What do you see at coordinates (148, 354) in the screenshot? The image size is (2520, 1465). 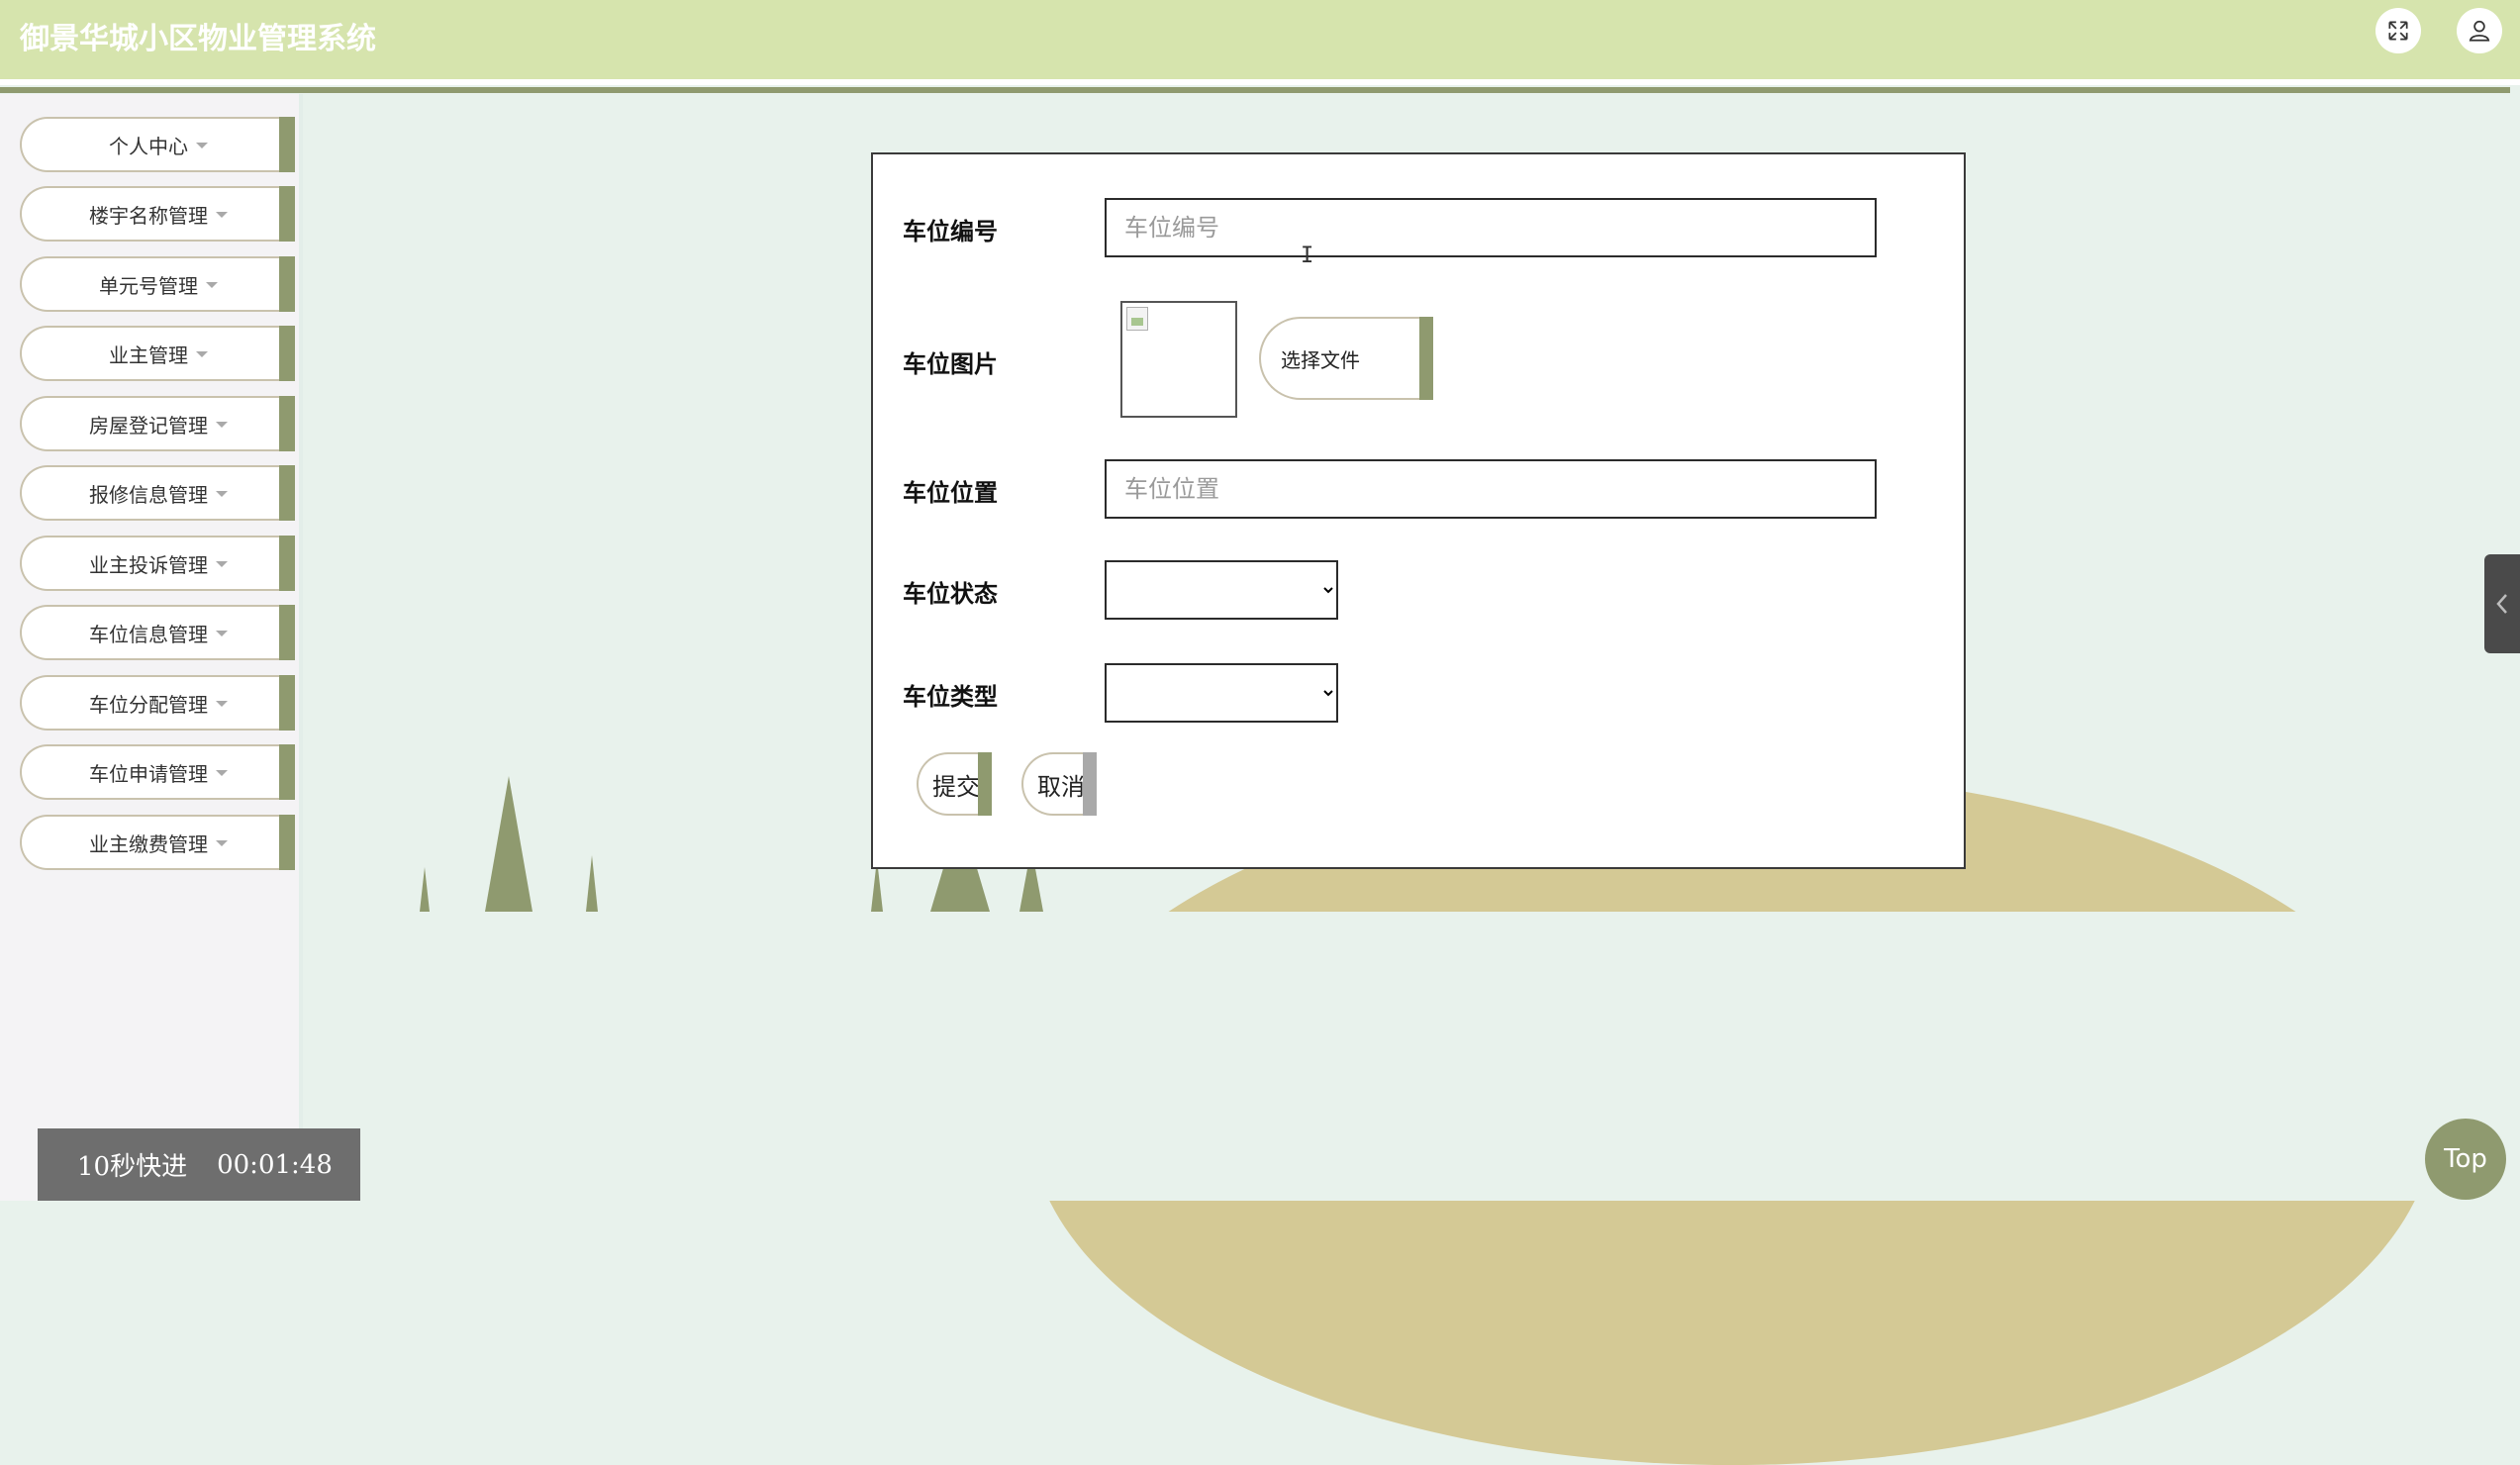 I see `sidebar-item-label: 业主管理` at bounding box center [148, 354].